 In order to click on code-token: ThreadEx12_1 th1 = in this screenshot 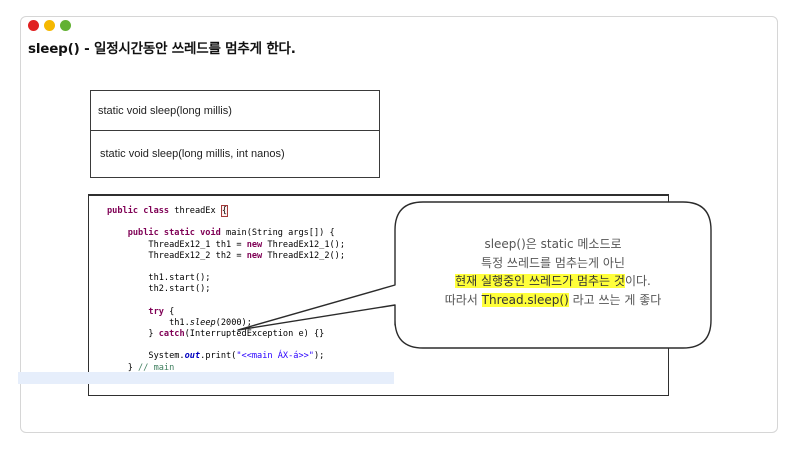, I will do `click(177, 244)`.